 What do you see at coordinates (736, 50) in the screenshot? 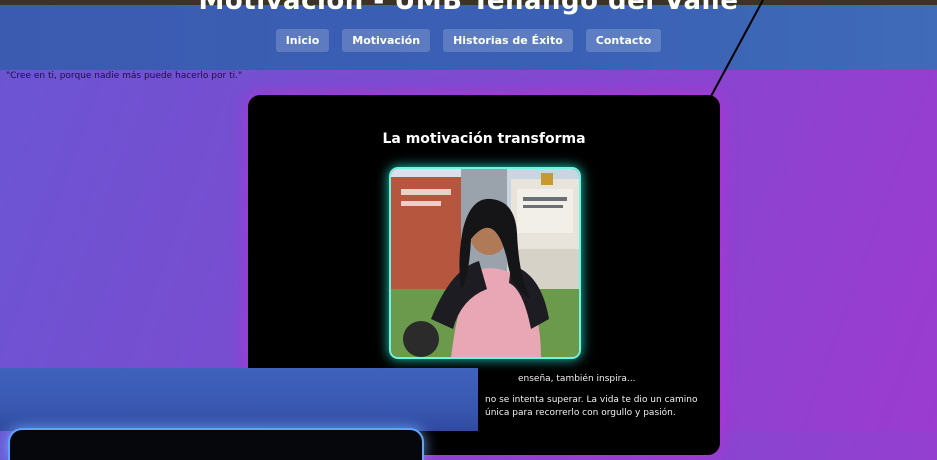
I see `annotation-line` at bounding box center [736, 50].